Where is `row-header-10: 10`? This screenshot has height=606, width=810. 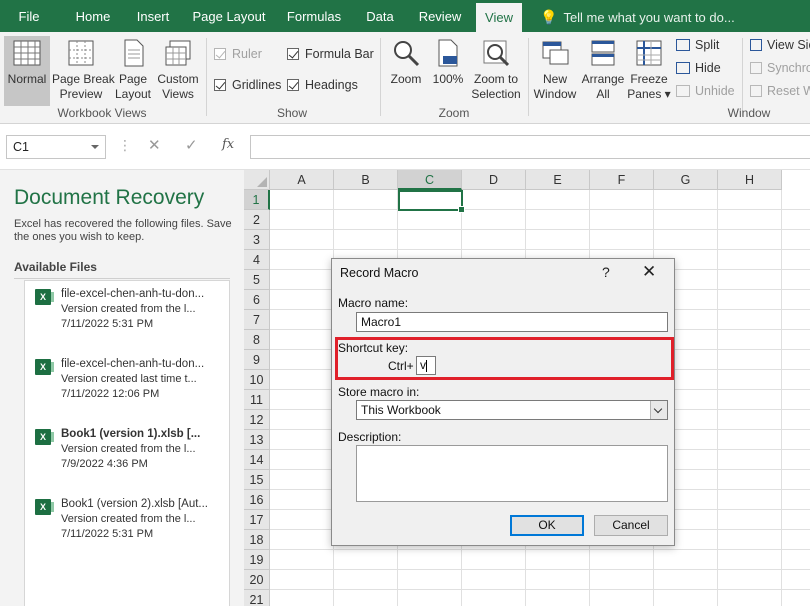 row-header-10: 10 is located at coordinates (257, 380).